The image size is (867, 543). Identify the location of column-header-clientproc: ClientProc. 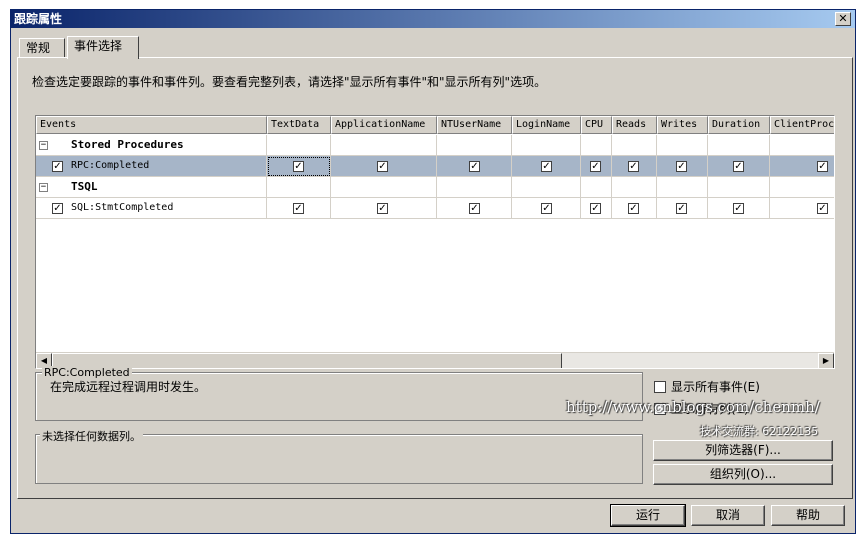
(802, 125).